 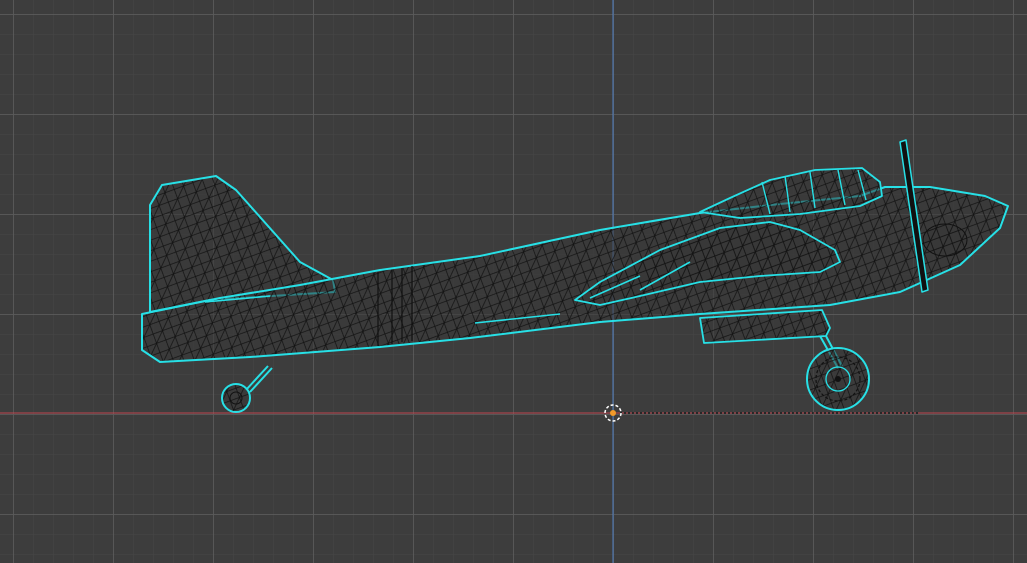 I want to click on gear-bay, so click(x=765, y=326).